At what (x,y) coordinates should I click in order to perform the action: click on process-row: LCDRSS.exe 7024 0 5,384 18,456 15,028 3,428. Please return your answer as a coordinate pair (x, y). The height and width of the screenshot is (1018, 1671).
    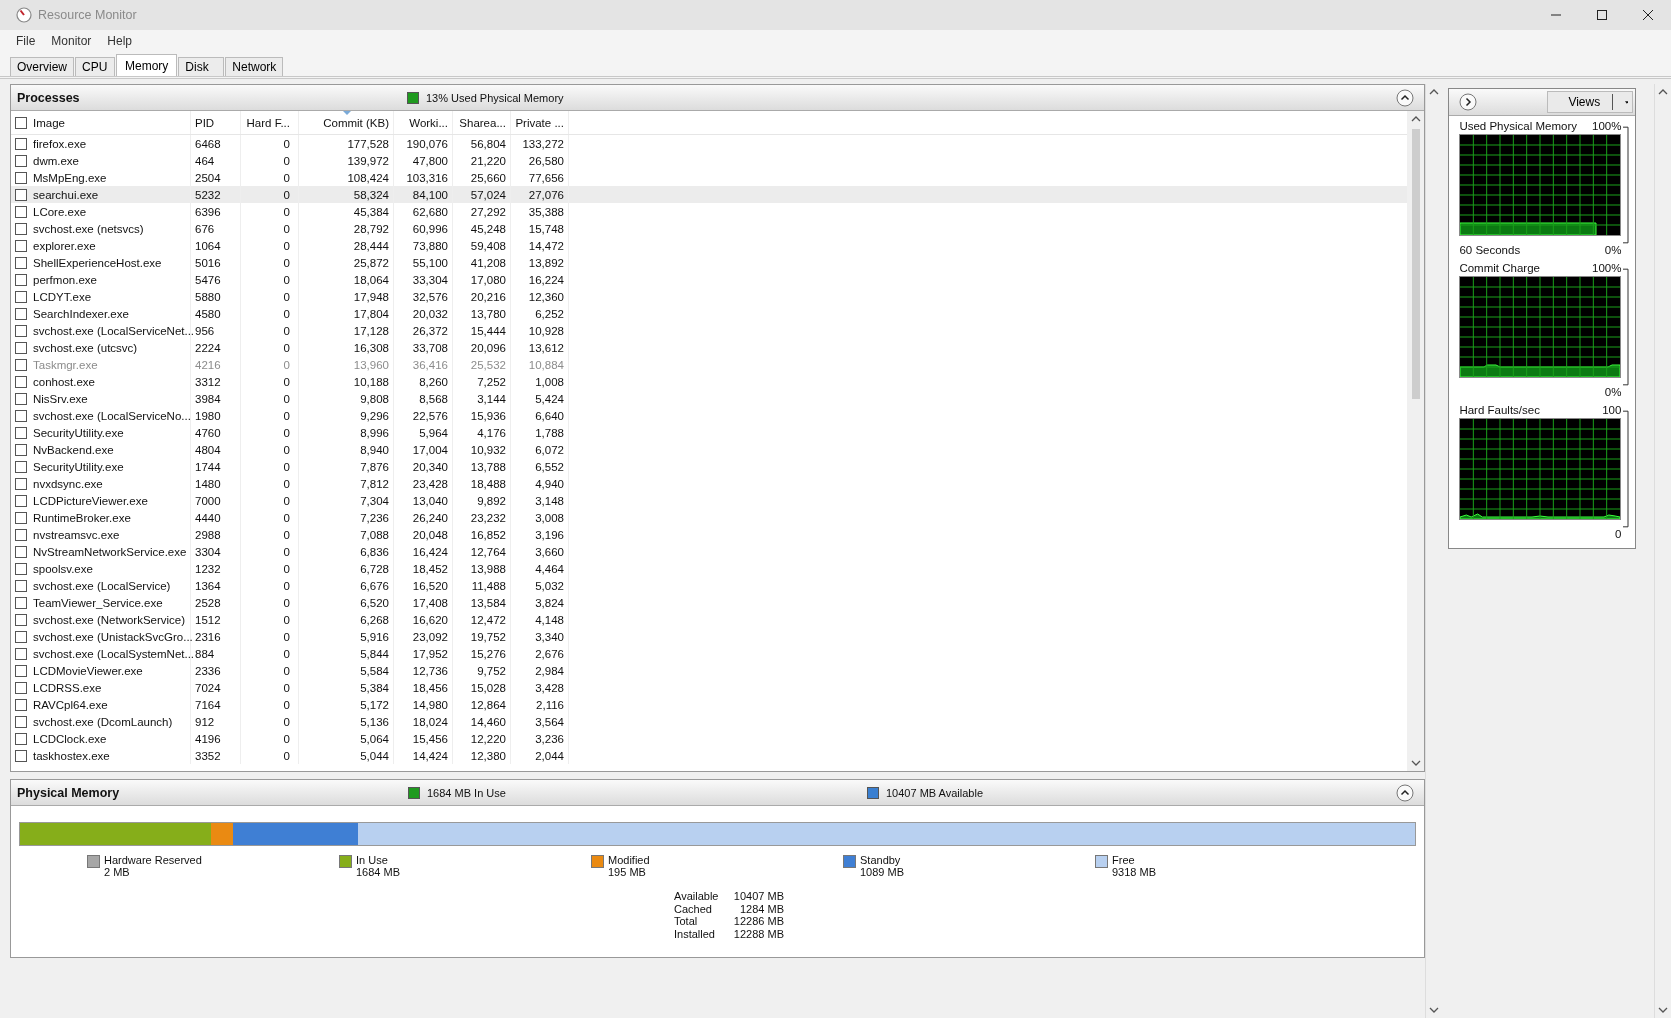
    Looking at the image, I should click on (709, 687).